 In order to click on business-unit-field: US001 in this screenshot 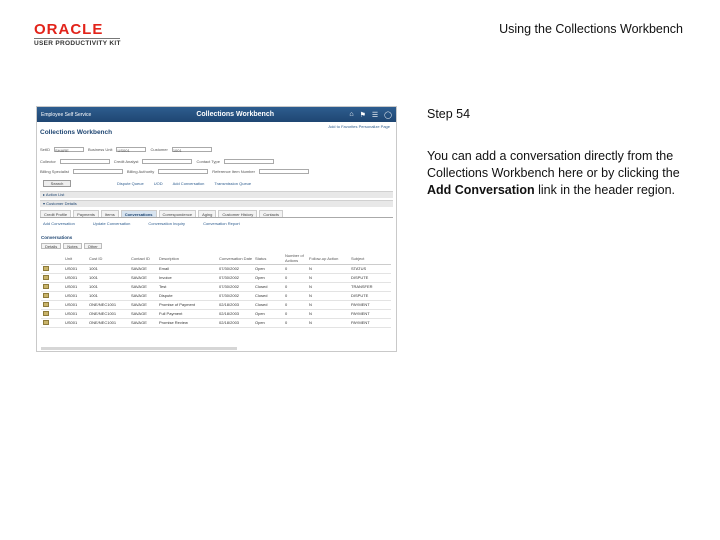, I will do `click(131, 149)`.